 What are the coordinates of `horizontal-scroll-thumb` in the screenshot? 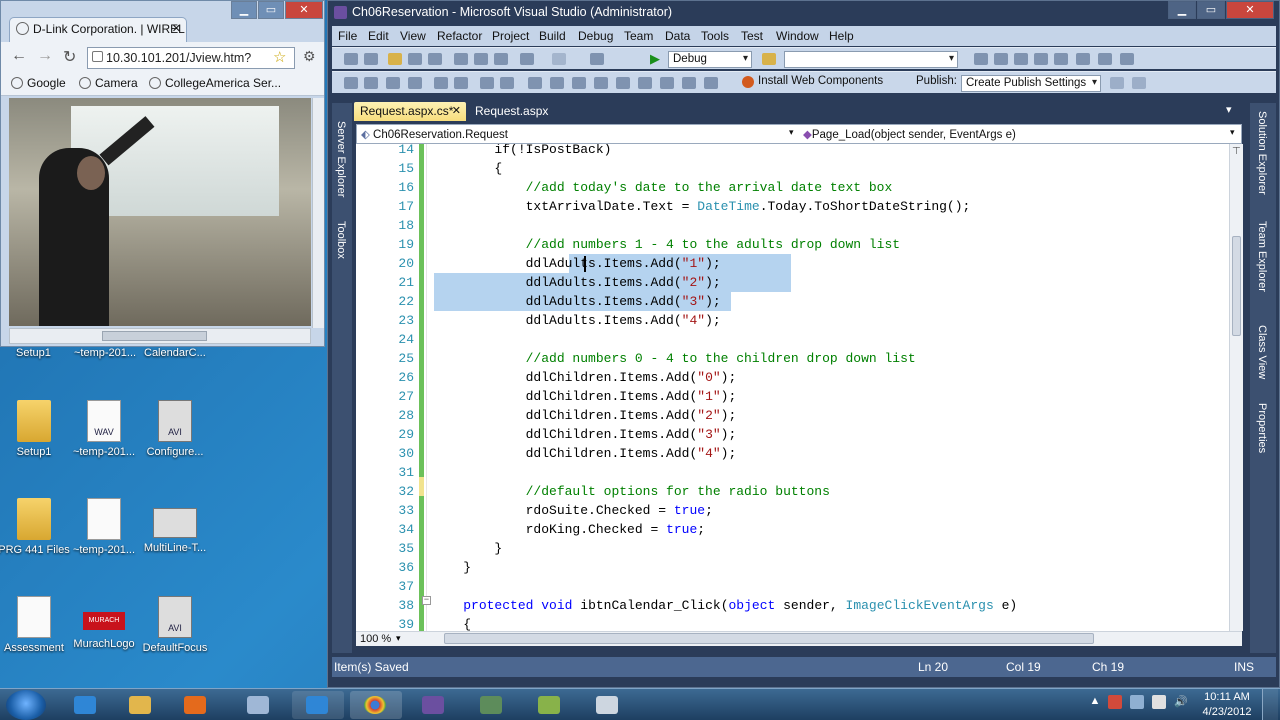 It's located at (769, 638).